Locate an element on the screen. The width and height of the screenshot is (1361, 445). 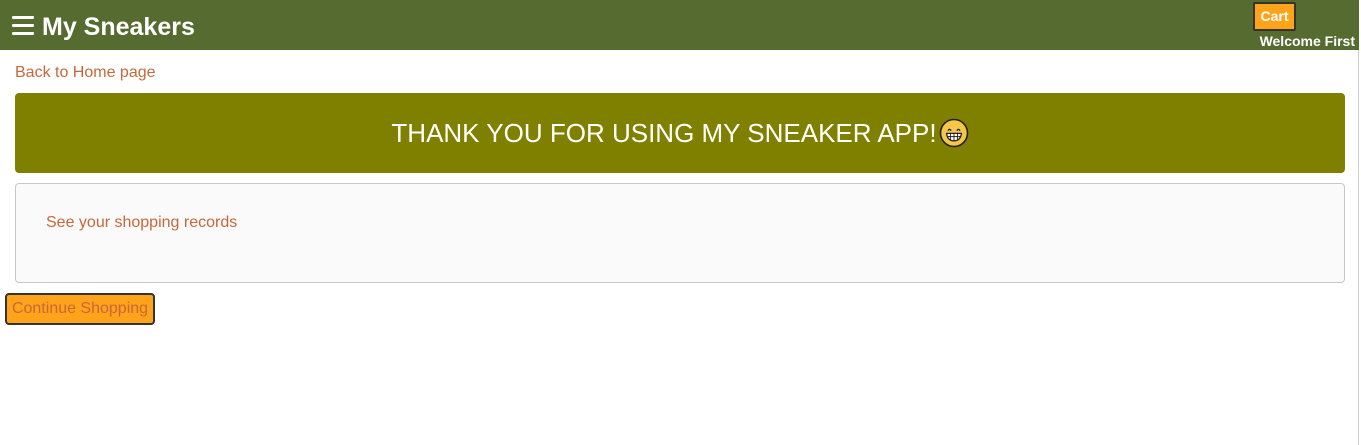
thank-you-message: THANK YOU FOR USING MY SNEAKER APP! is located at coordinates (679, 133).